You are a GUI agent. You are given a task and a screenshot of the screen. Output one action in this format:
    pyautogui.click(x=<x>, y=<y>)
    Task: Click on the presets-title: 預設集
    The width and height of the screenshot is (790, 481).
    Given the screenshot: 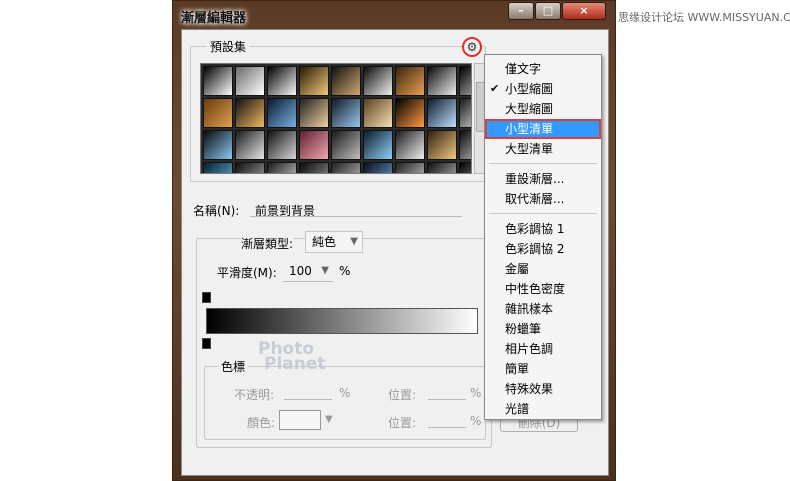 What is the action you would take?
    pyautogui.click(x=228, y=46)
    